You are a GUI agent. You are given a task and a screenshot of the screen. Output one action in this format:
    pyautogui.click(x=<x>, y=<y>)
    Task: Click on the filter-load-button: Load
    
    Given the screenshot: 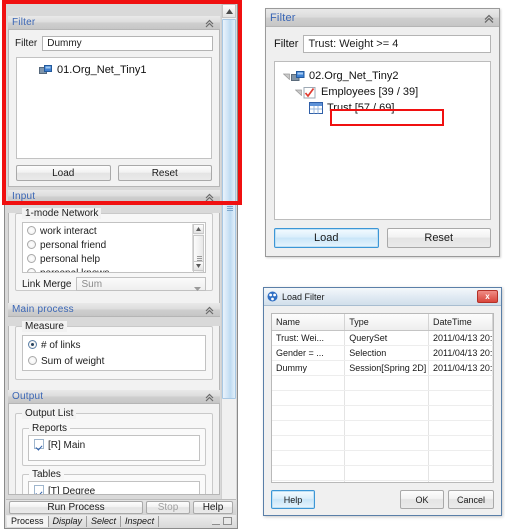 What is the action you would take?
    pyautogui.click(x=326, y=238)
    